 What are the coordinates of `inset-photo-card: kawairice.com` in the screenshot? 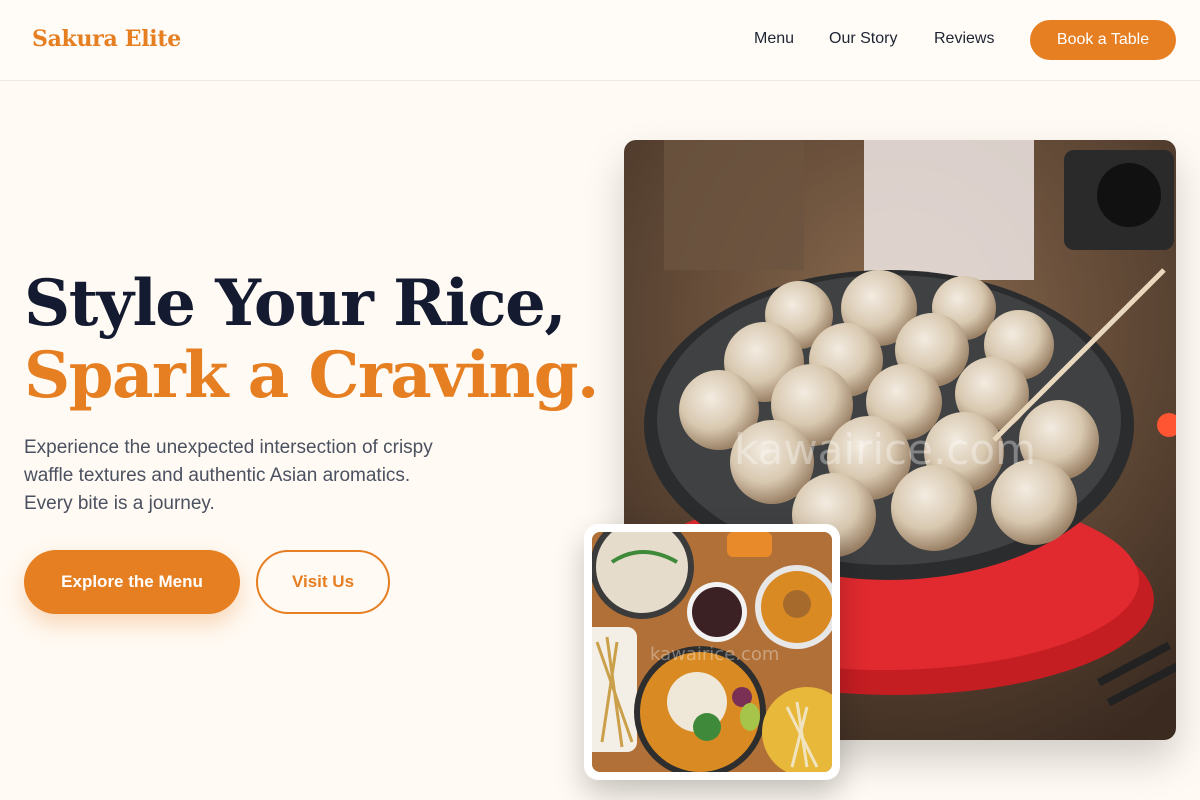 It's located at (712, 652).